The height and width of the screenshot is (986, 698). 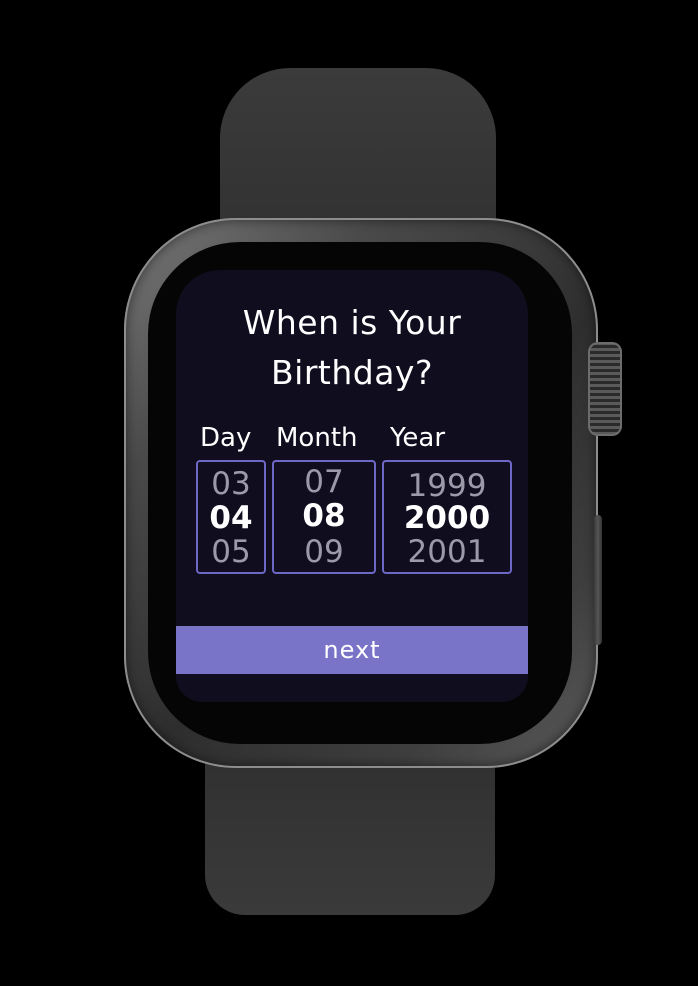 I want to click on day-picker: 03 04 05, so click(x=231, y=517).